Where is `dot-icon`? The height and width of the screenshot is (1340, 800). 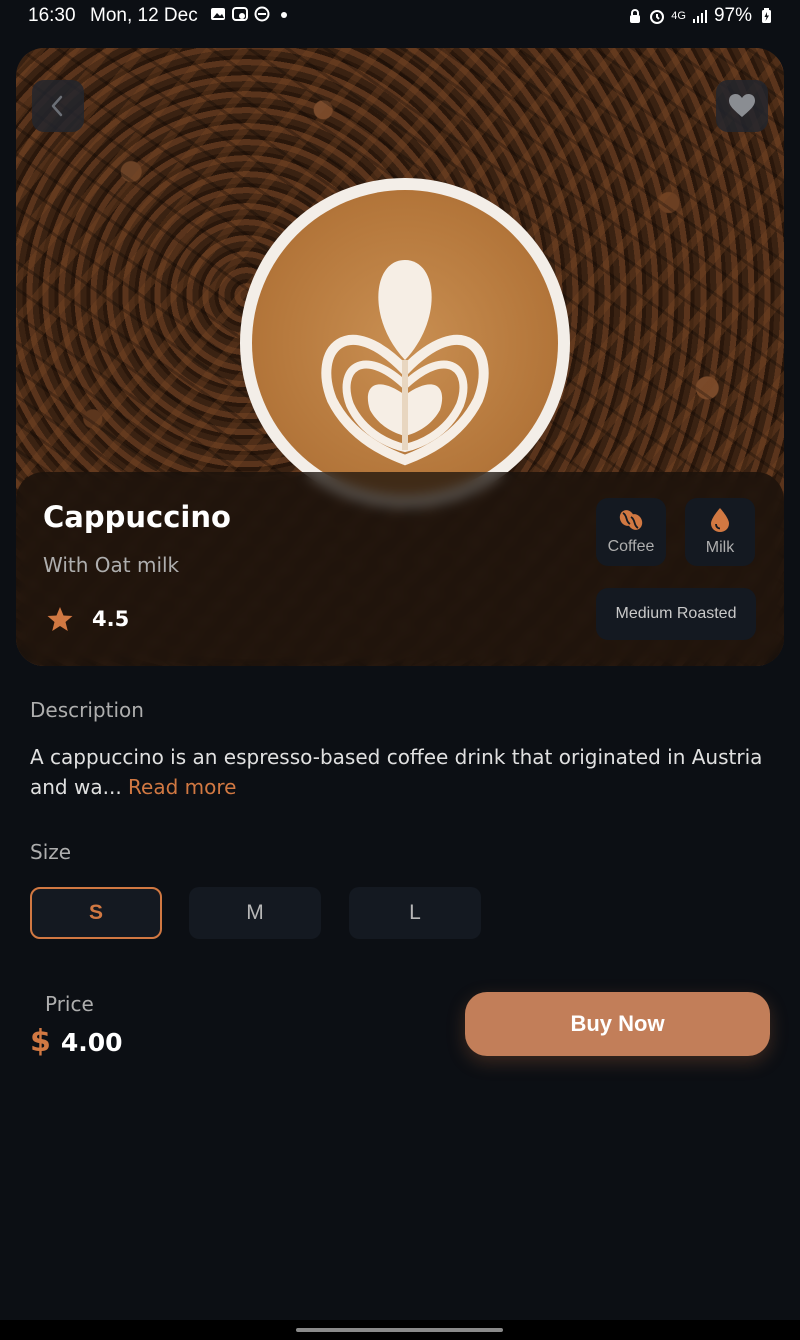
dot-icon is located at coordinates (284, 15).